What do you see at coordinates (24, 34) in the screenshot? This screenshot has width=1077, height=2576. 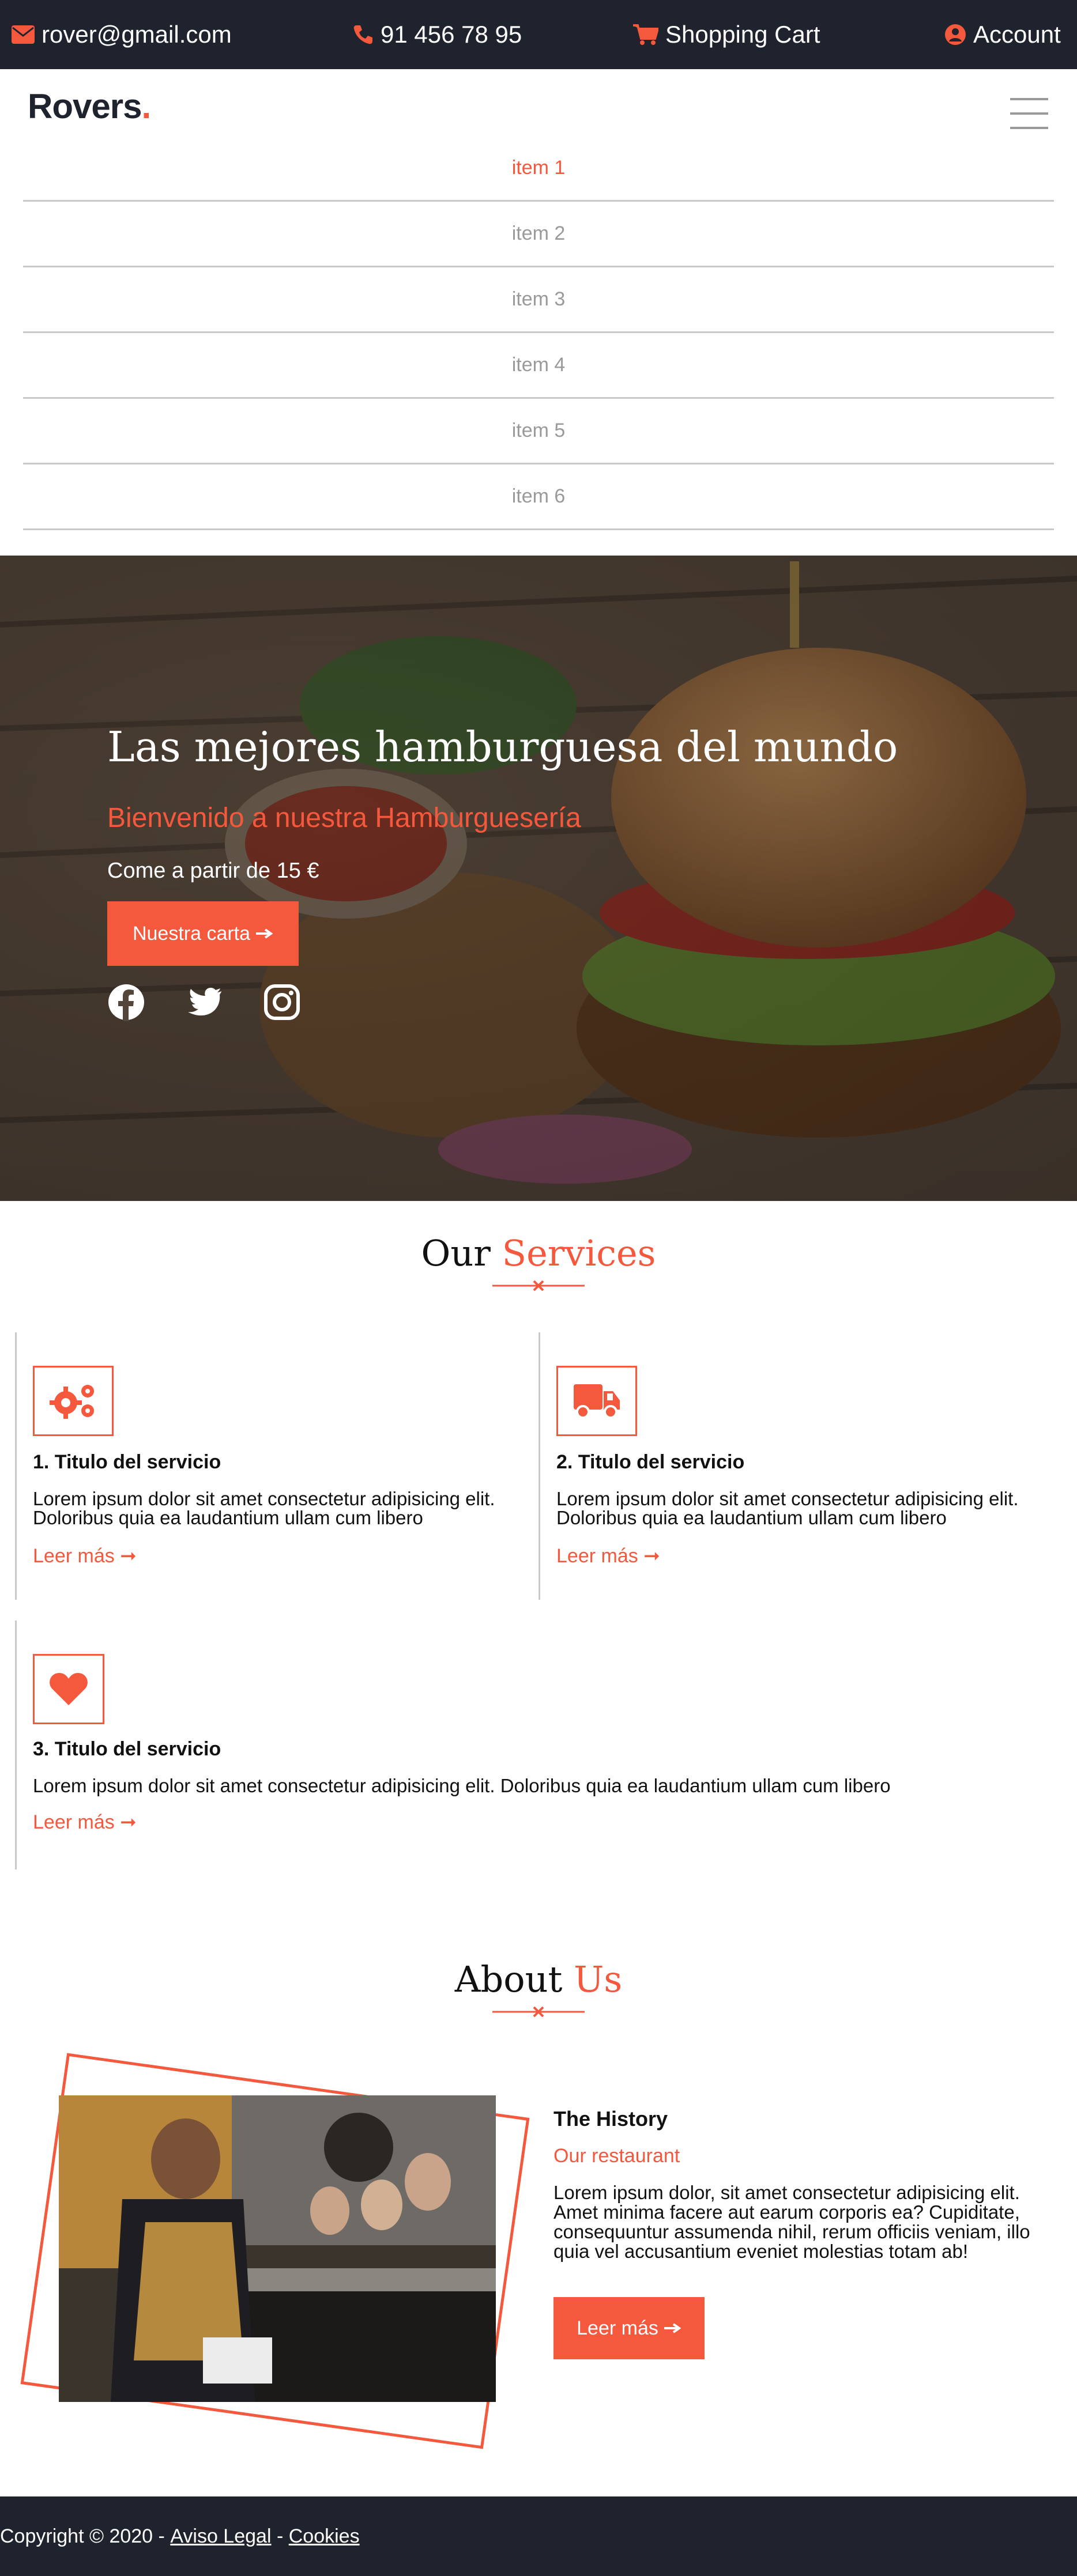 I see `envelope-icon` at bounding box center [24, 34].